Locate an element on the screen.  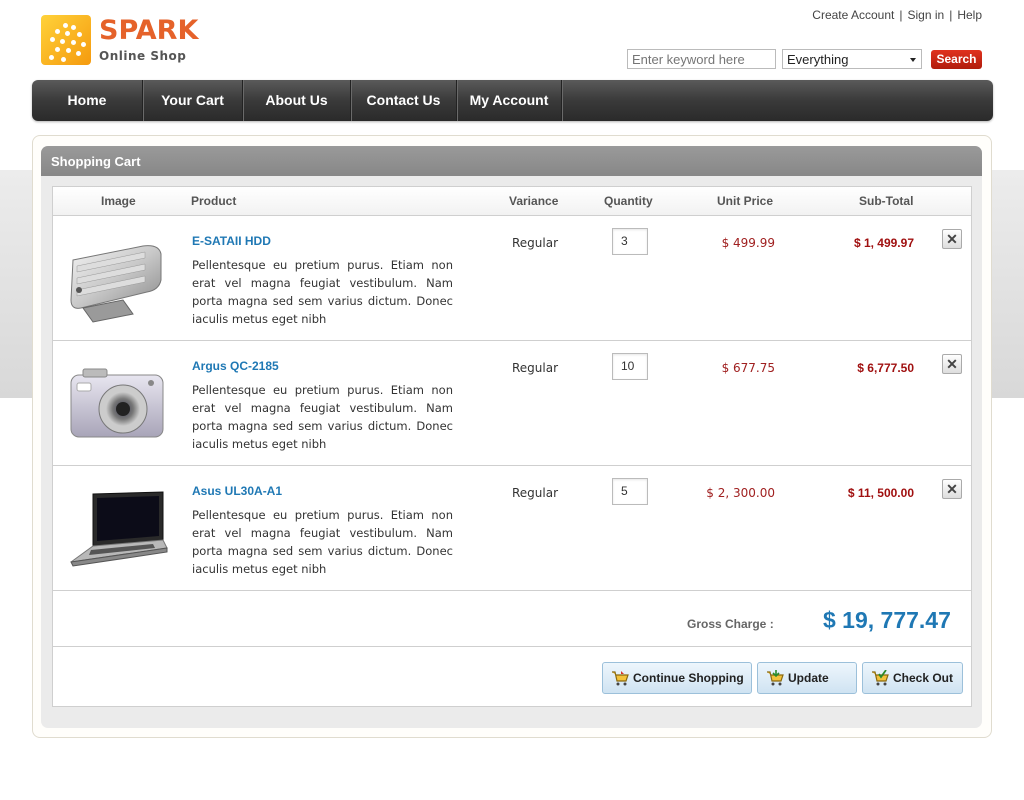
search-button: Search is located at coordinates (956, 59).